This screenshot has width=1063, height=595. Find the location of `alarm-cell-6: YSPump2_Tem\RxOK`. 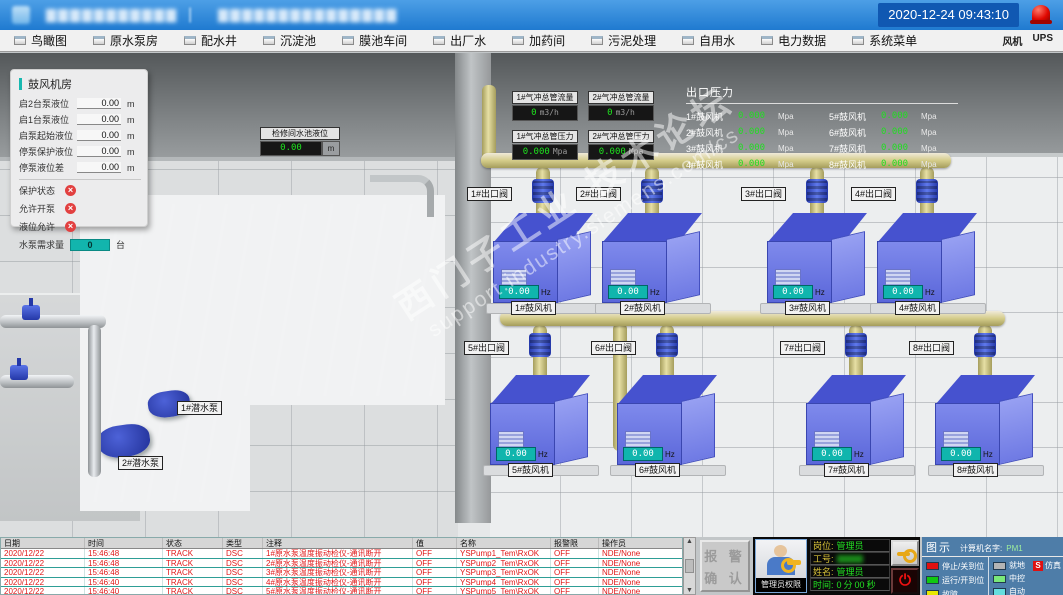

alarm-cell-6: YSPump2_Tem\RxOK is located at coordinates (504, 563).